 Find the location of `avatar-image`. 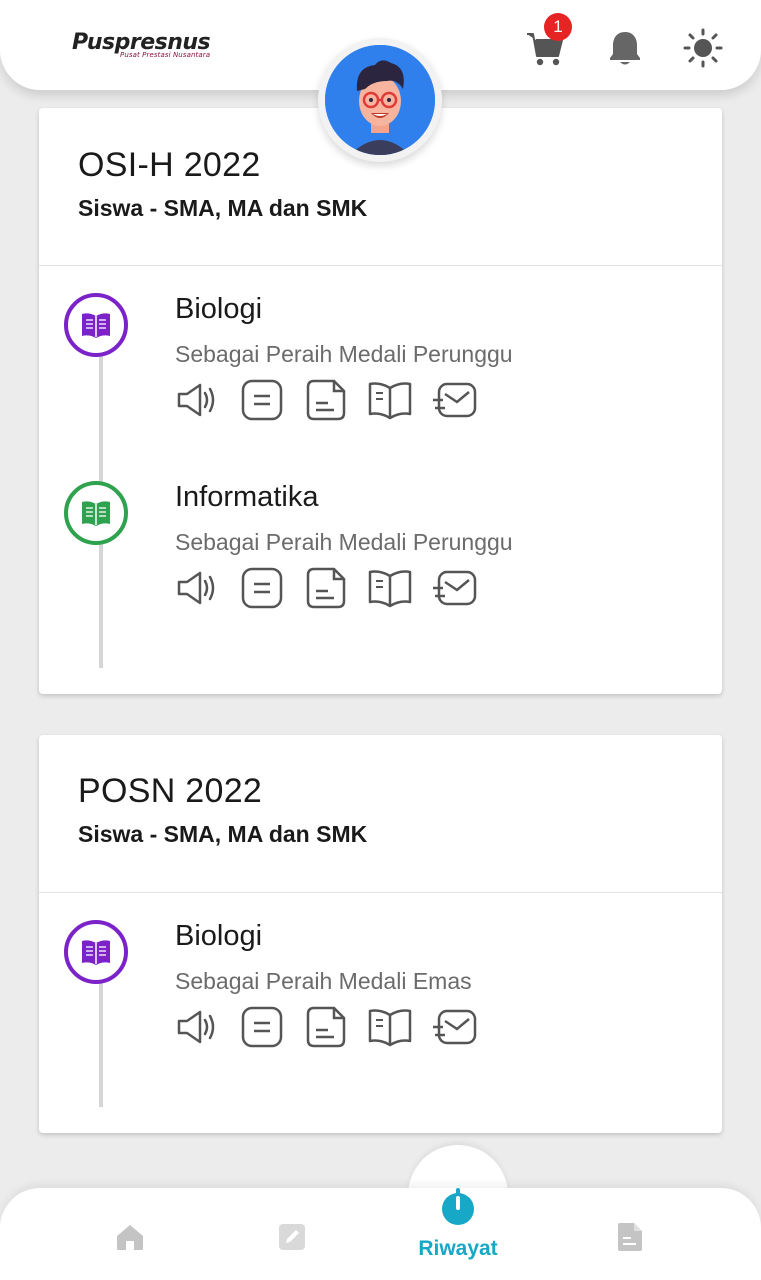

avatar-image is located at coordinates (380, 100).